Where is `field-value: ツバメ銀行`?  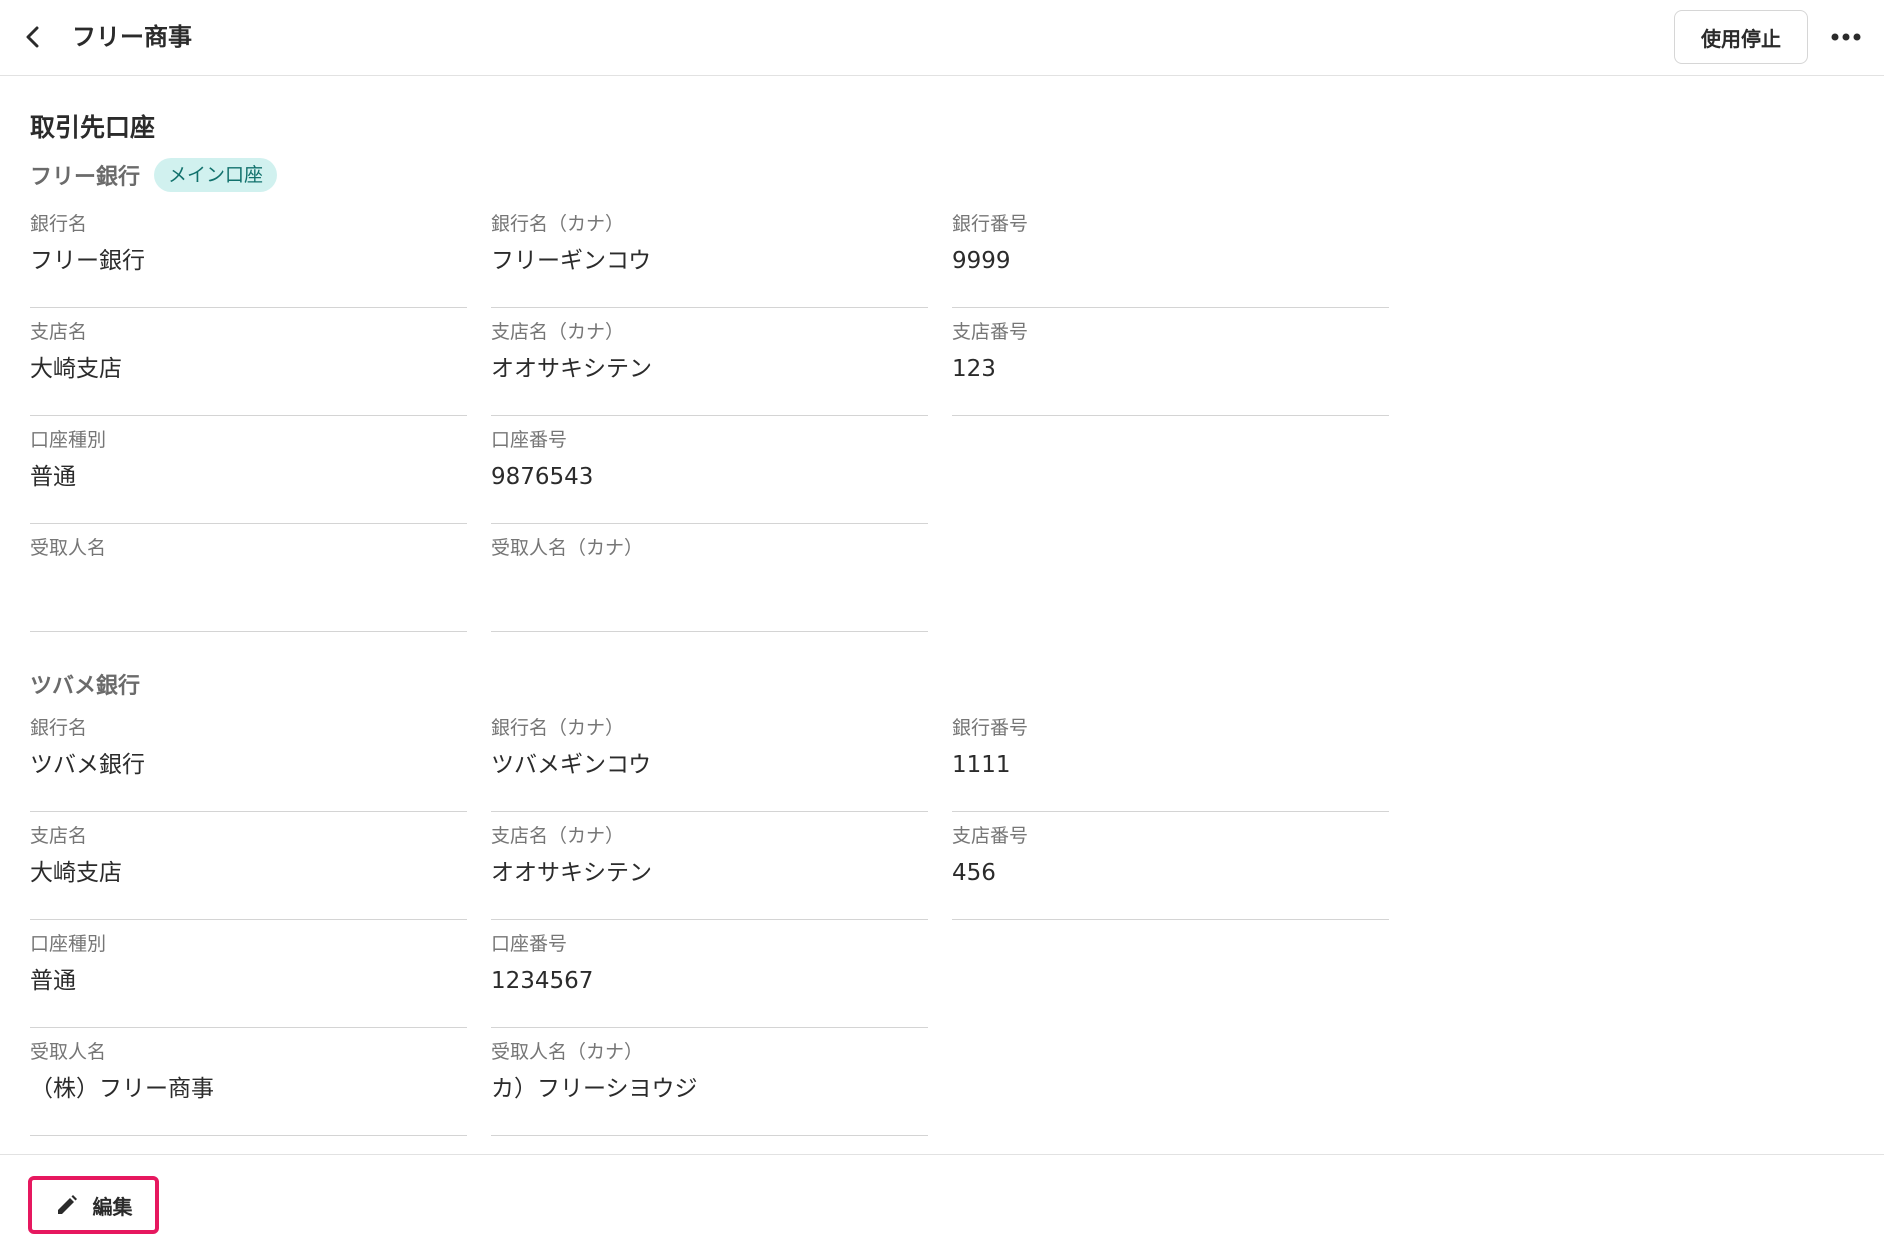
field-value: ツバメ銀行 is located at coordinates (87, 765).